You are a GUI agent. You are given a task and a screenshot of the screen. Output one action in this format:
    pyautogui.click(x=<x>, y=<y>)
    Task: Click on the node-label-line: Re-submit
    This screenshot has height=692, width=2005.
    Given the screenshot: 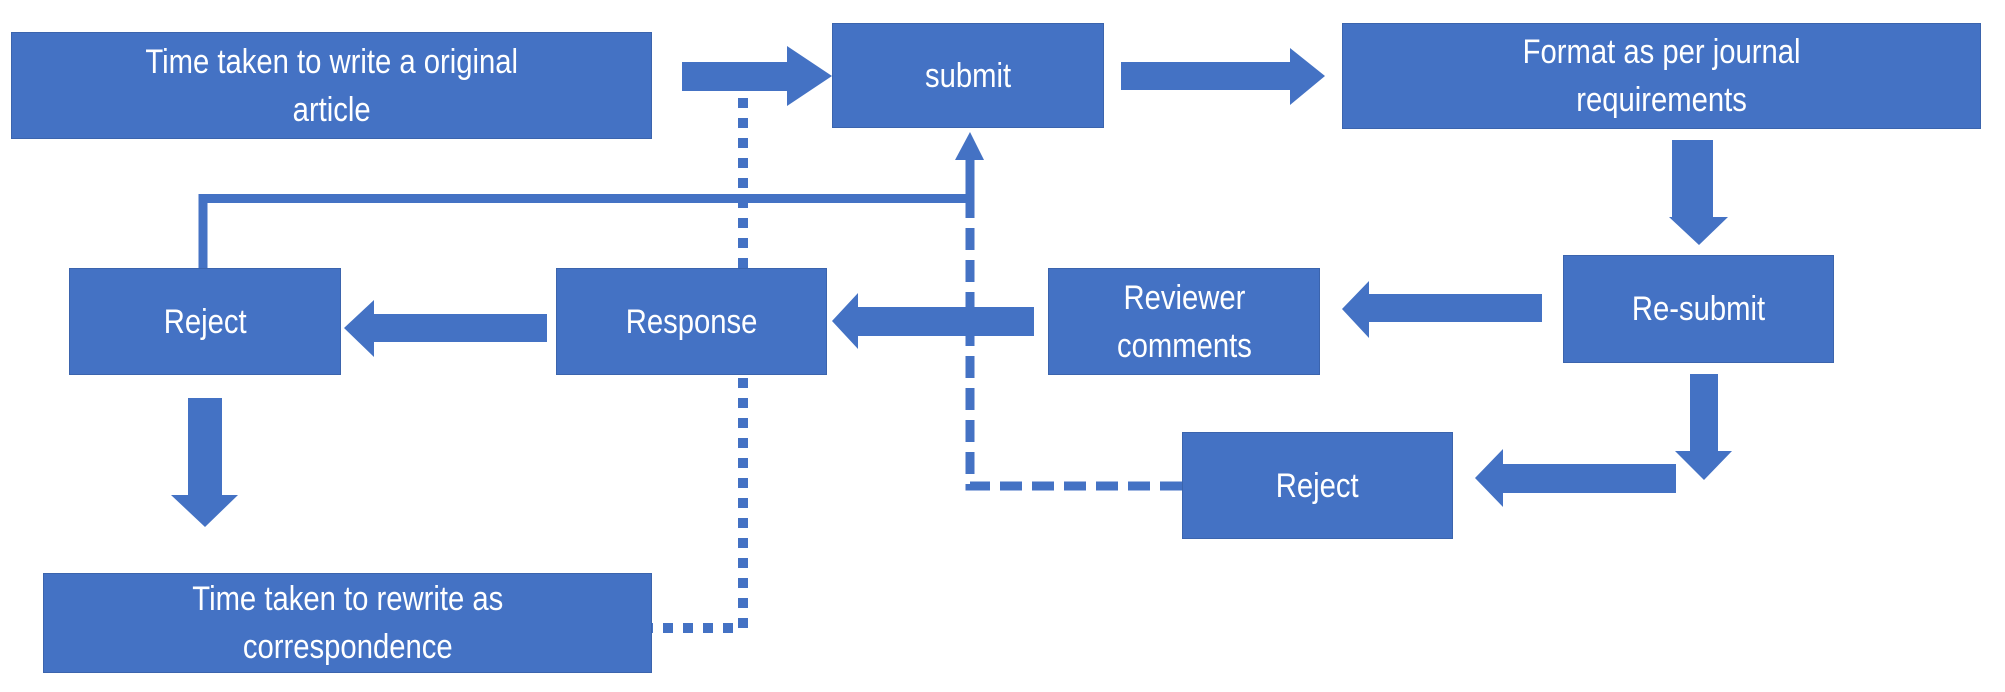 What is the action you would take?
    pyautogui.click(x=1698, y=309)
    